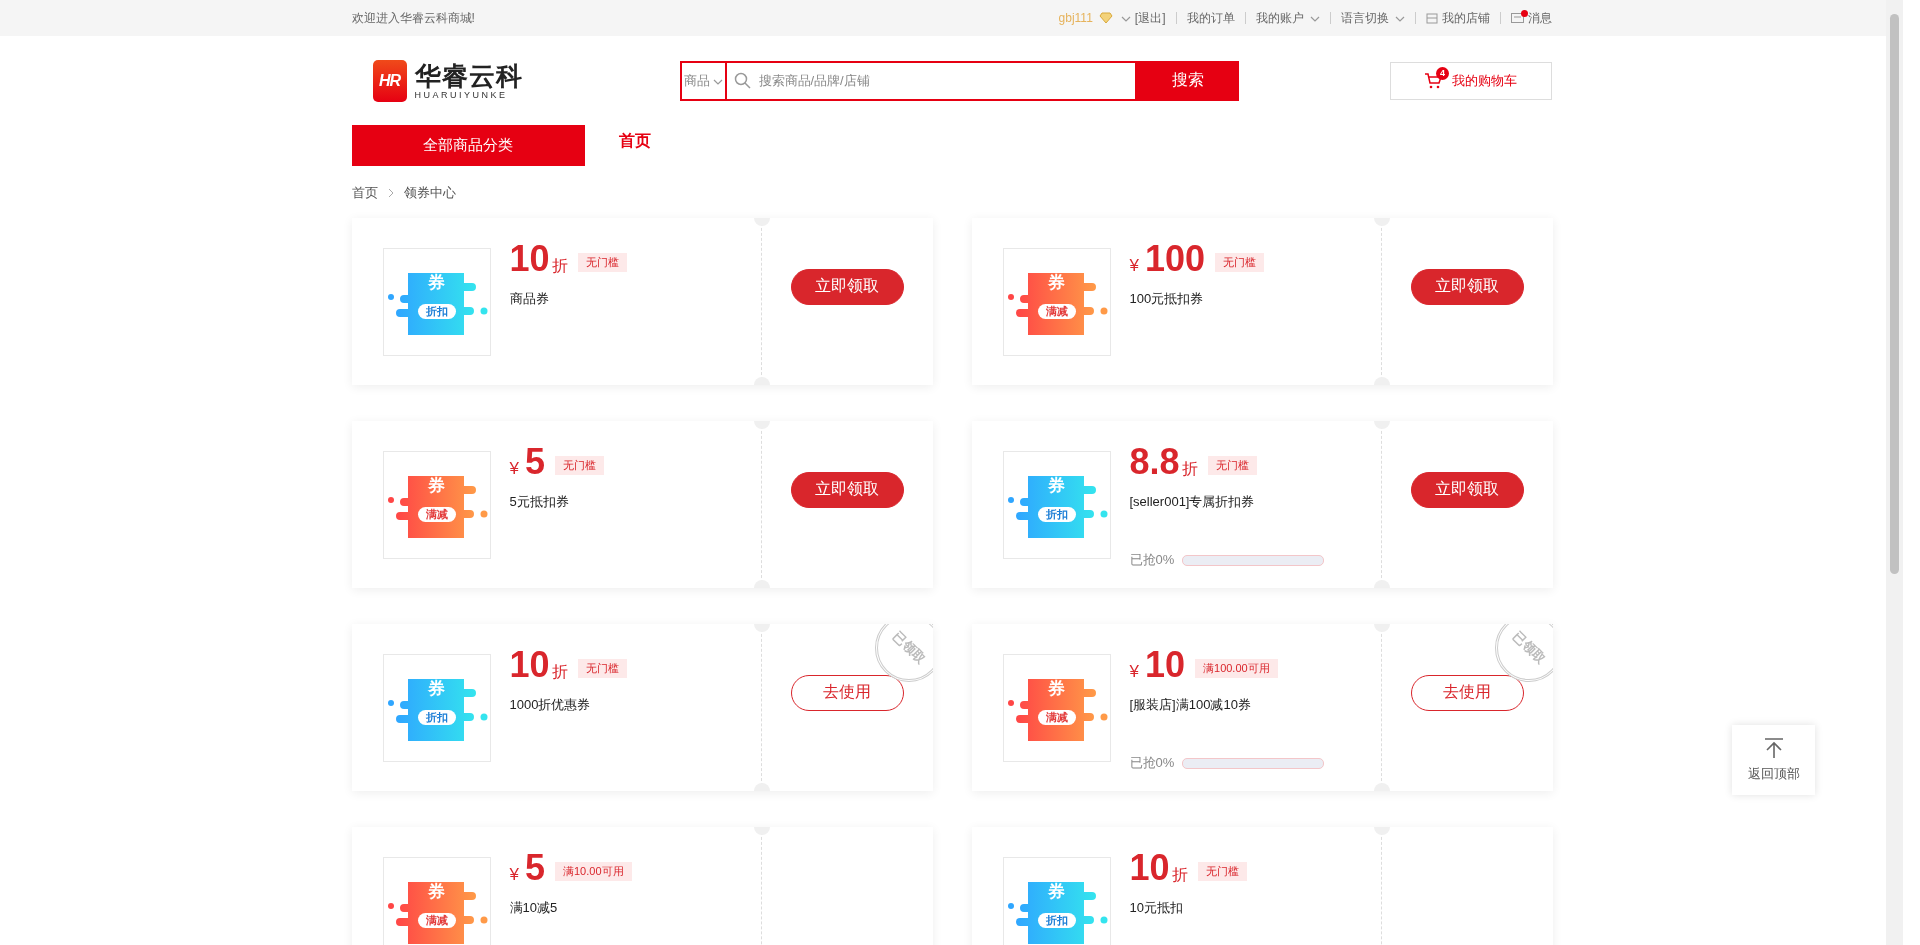  I want to click on coupon-name: 1000折优惠券, so click(550, 705).